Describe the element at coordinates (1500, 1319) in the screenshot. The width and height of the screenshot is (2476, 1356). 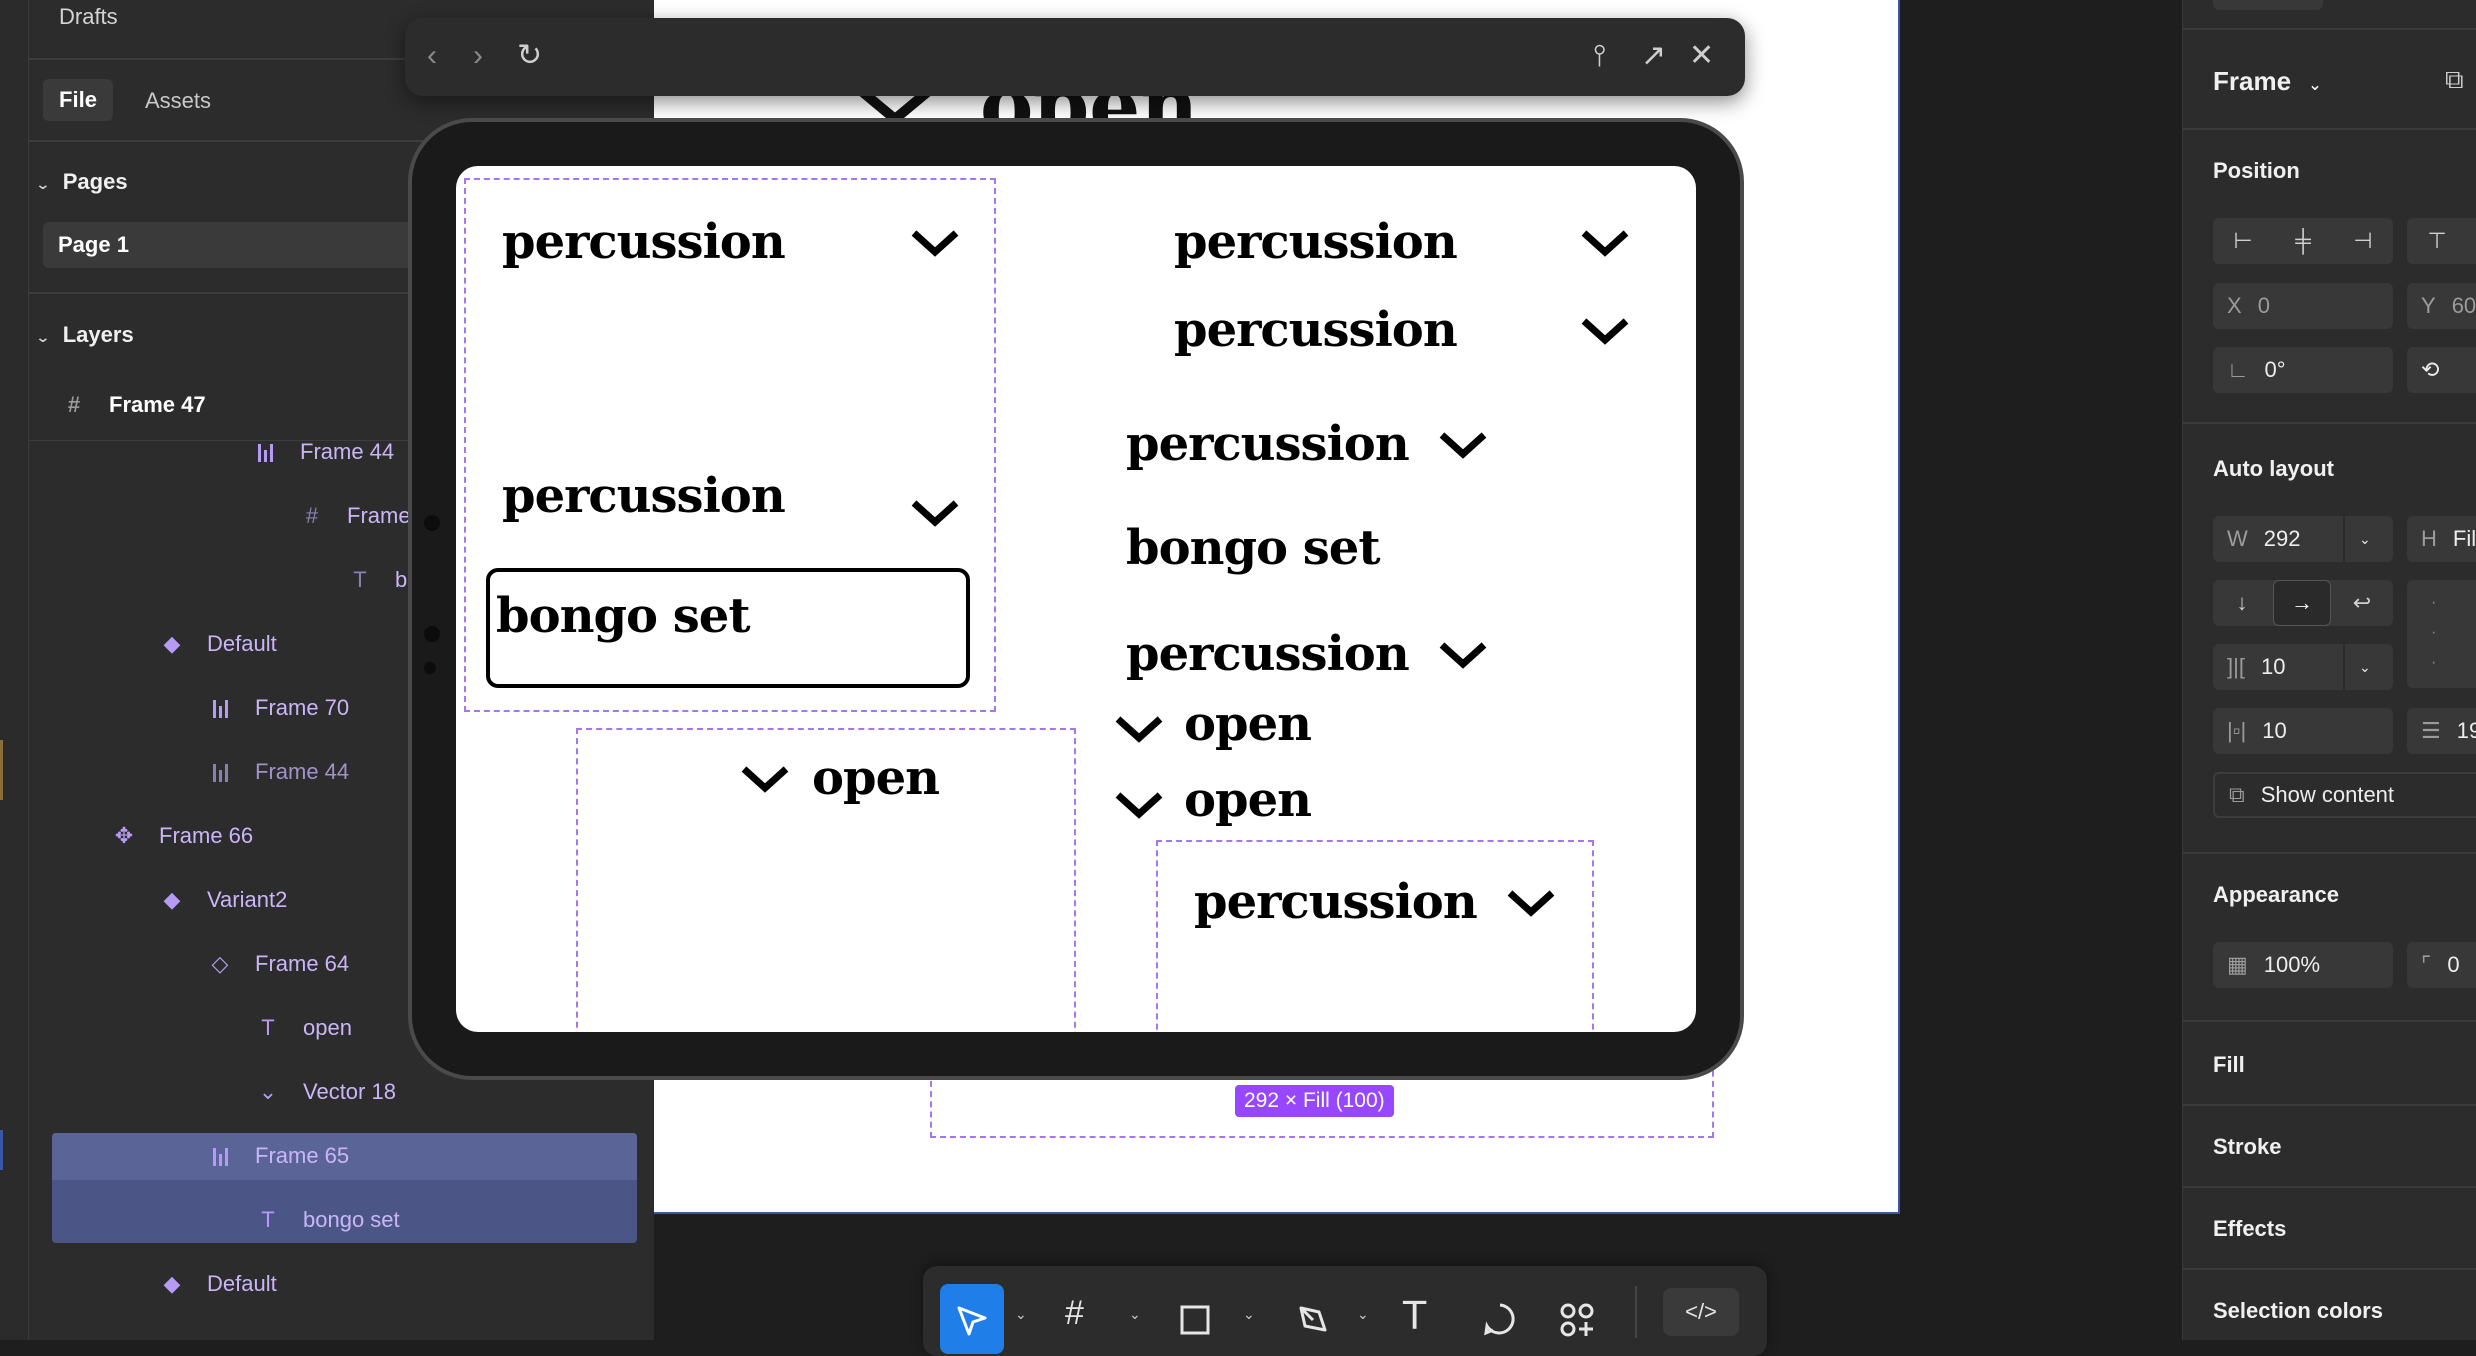
I see `comment-tool-icon` at that location.